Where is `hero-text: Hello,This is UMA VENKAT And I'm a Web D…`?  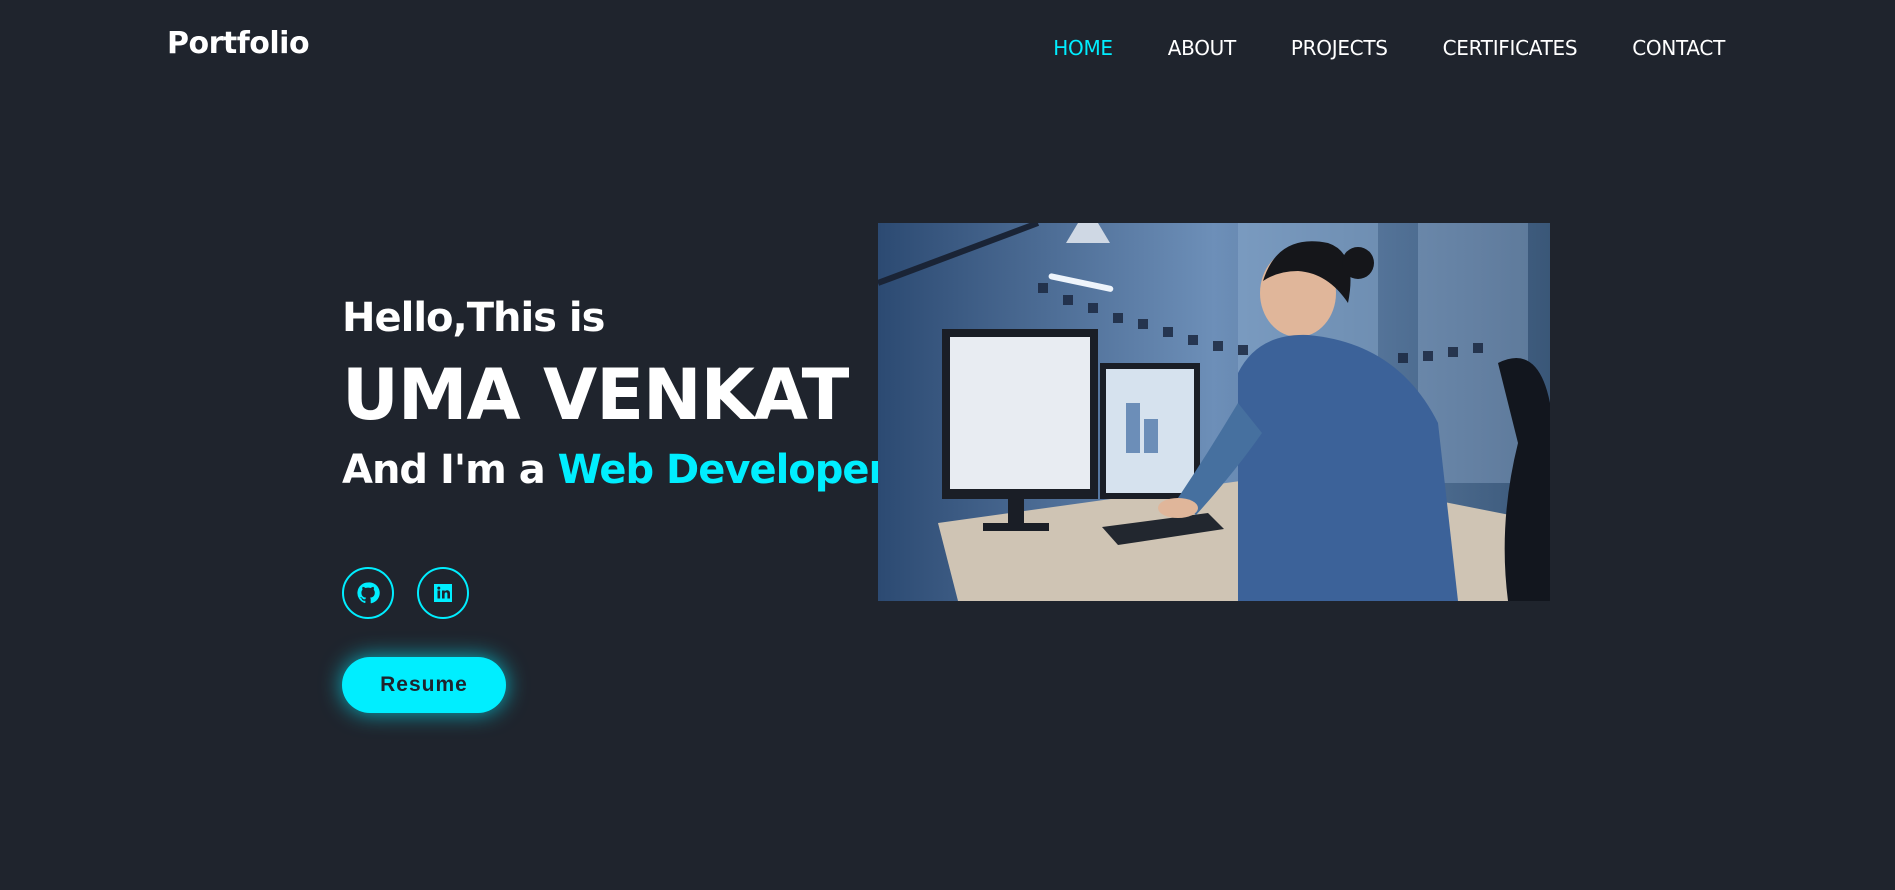 hero-text: Hello,This is UMA VENKAT And I'm a Web D… is located at coordinates (618, 393).